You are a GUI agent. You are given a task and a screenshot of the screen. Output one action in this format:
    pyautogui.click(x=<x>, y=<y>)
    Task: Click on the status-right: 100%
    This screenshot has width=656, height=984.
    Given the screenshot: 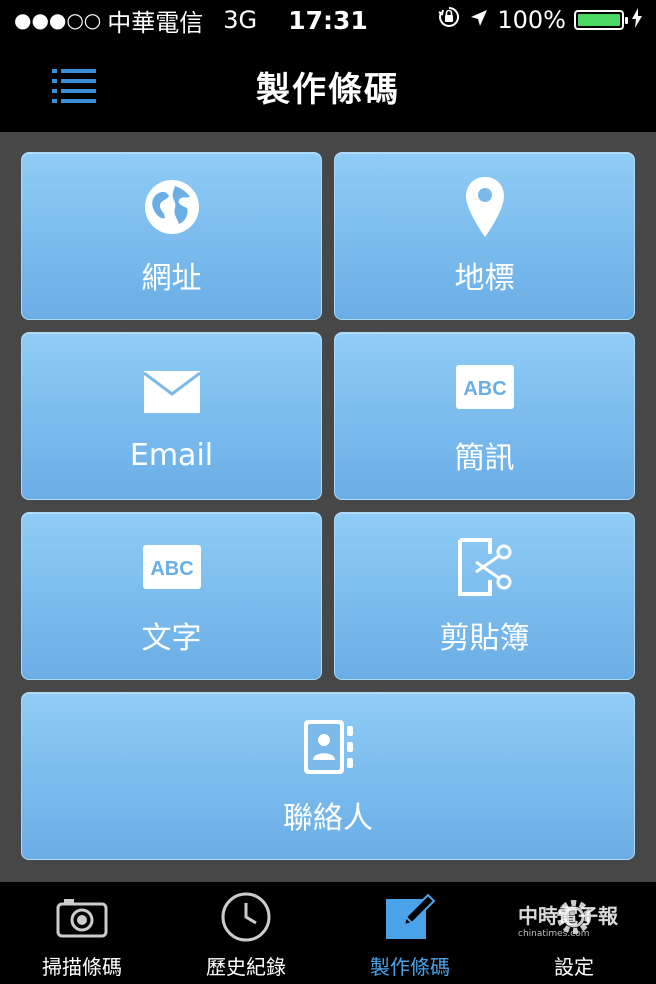 What is the action you would take?
    pyautogui.click(x=539, y=20)
    